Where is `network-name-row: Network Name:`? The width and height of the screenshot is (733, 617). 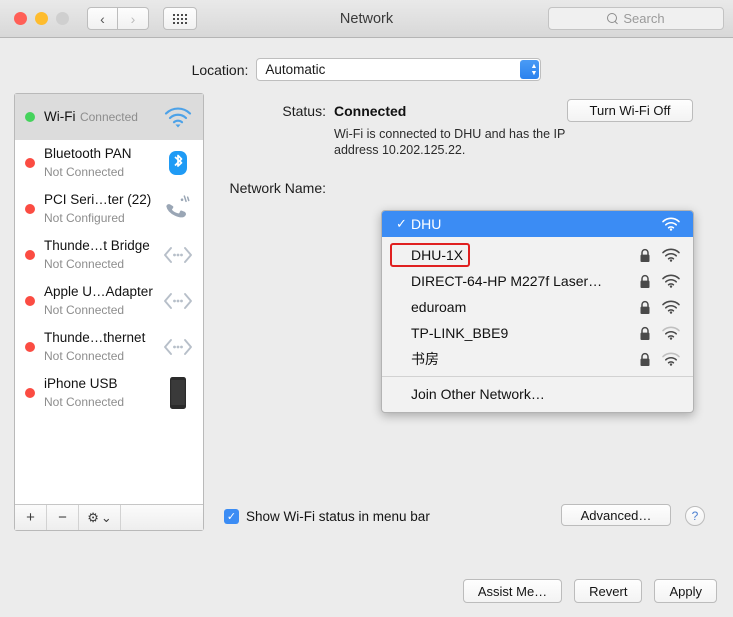
network-name-row: Network Name: is located at coordinates (467, 188).